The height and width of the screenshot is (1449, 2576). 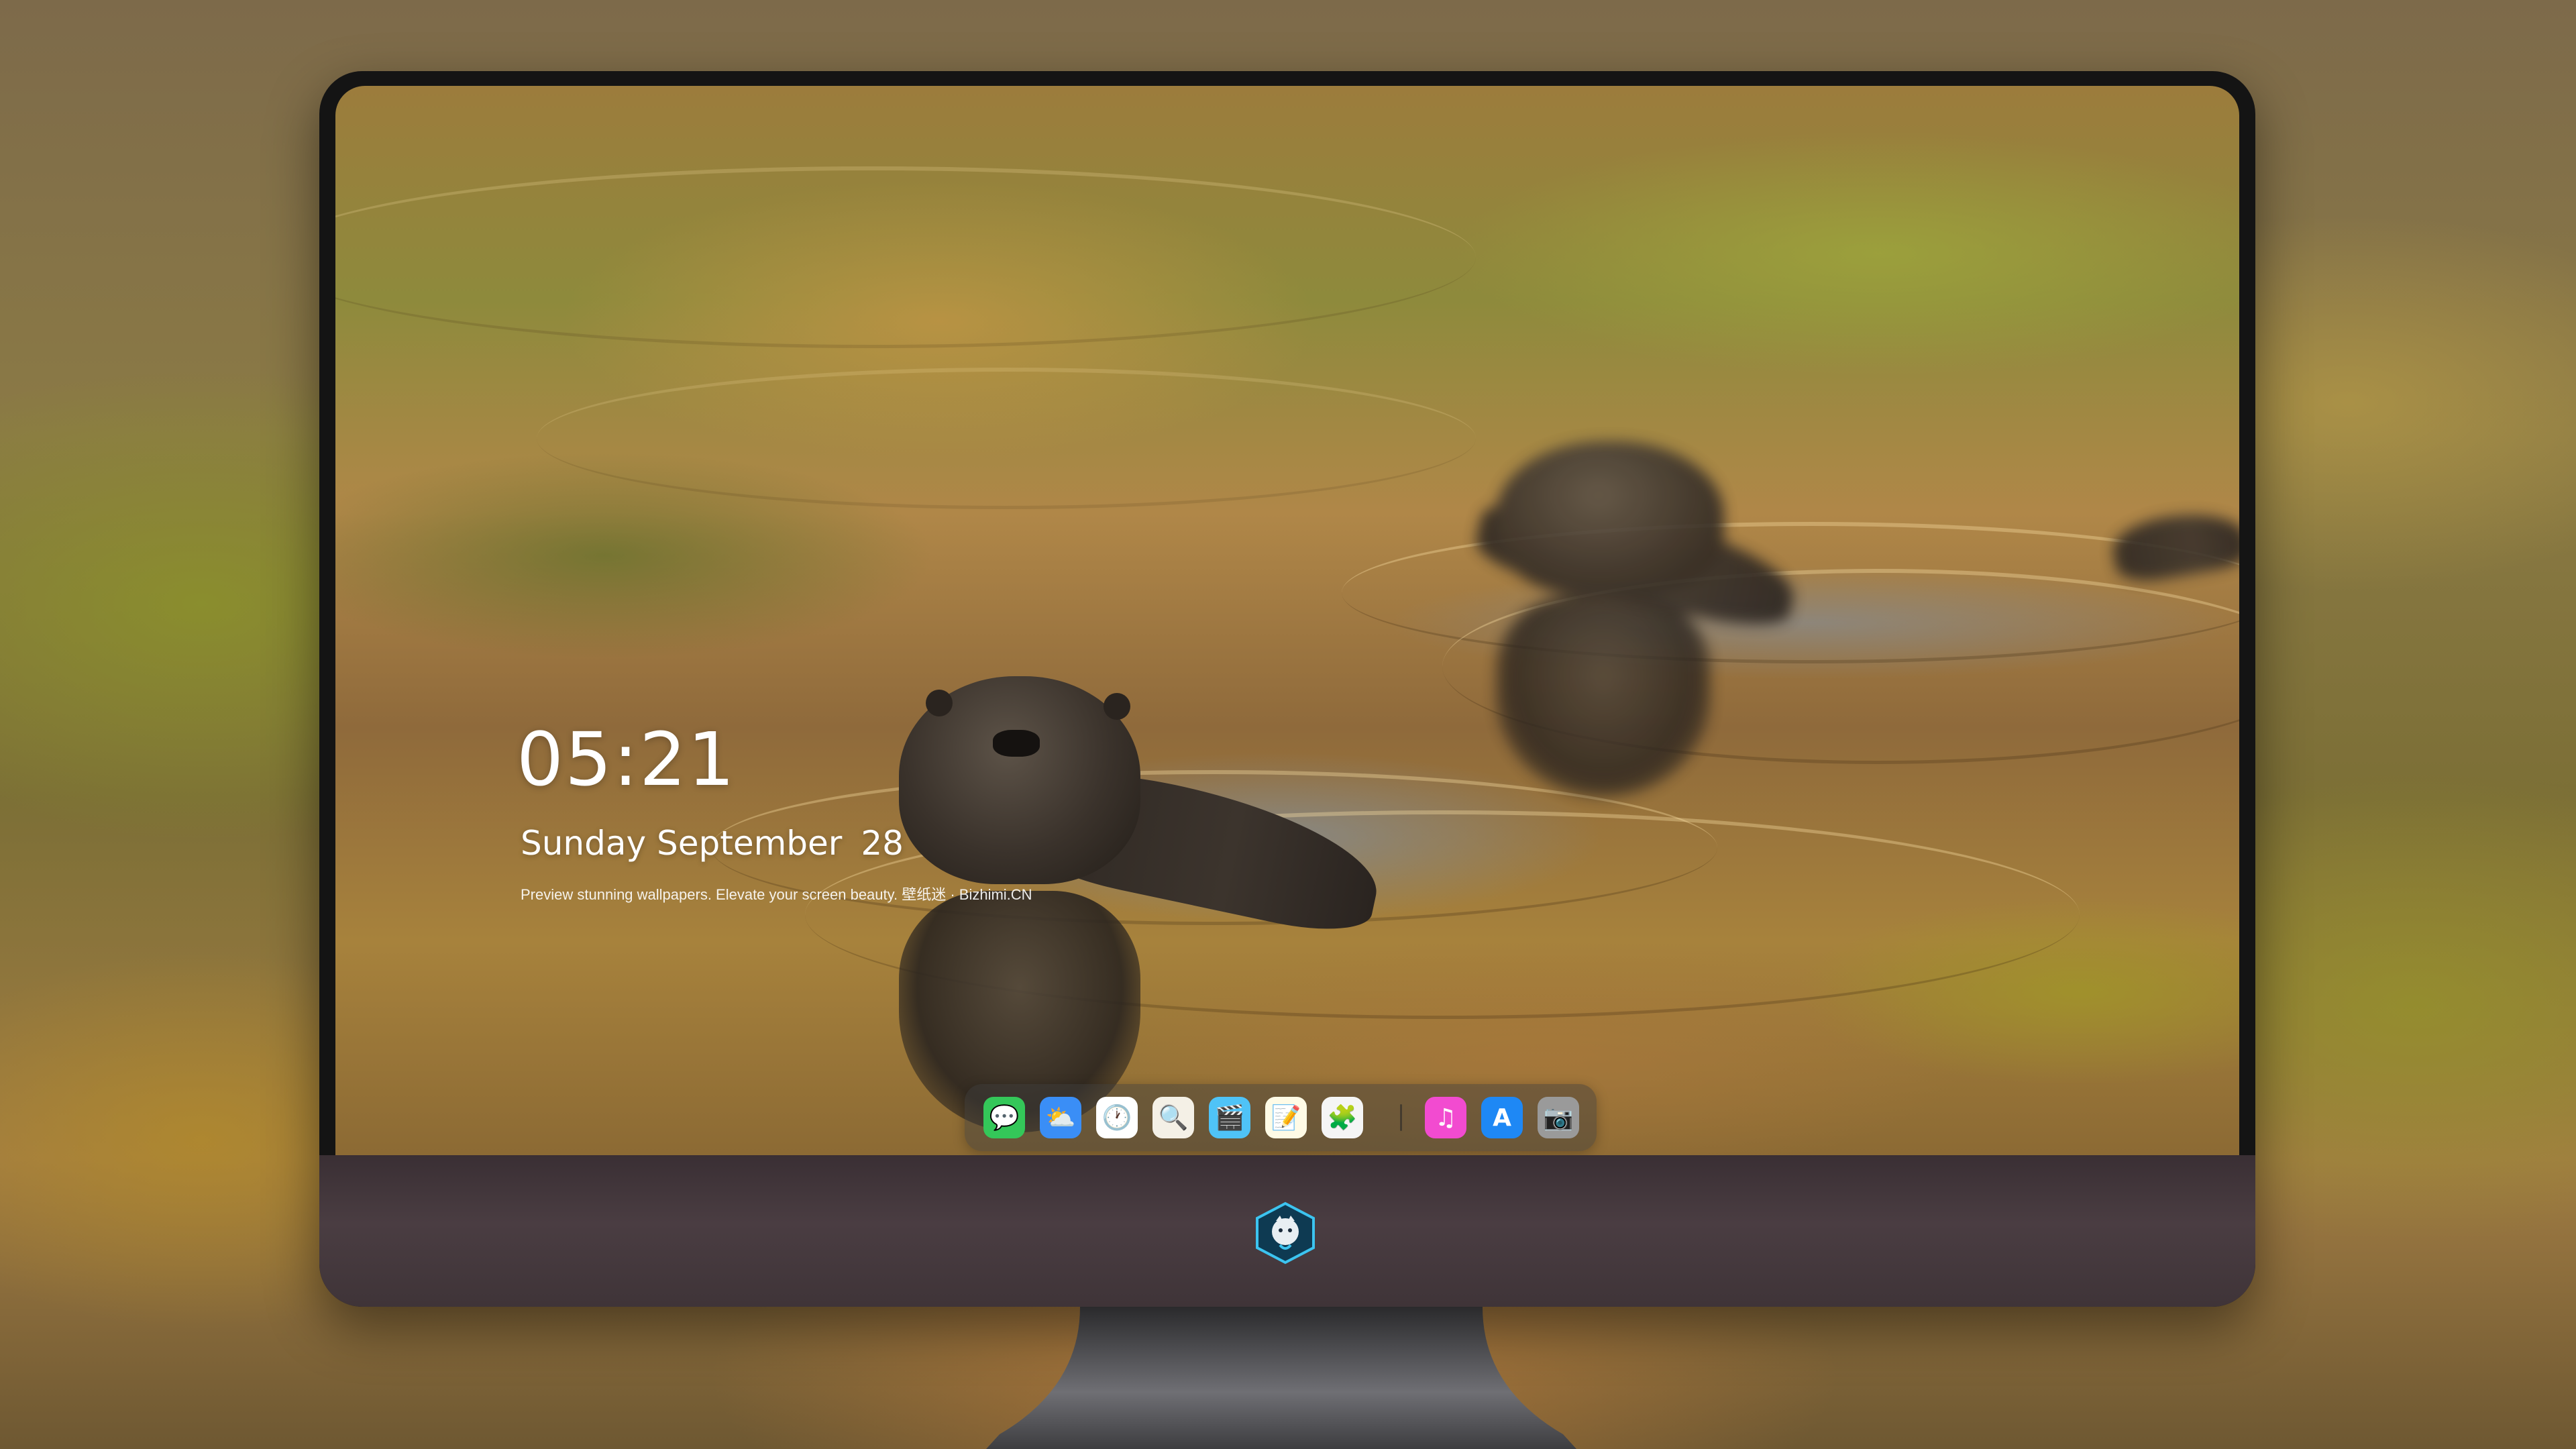 What do you see at coordinates (1173, 1117) in the screenshot?
I see `preview-icon: 🔍` at bounding box center [1173, 1117].